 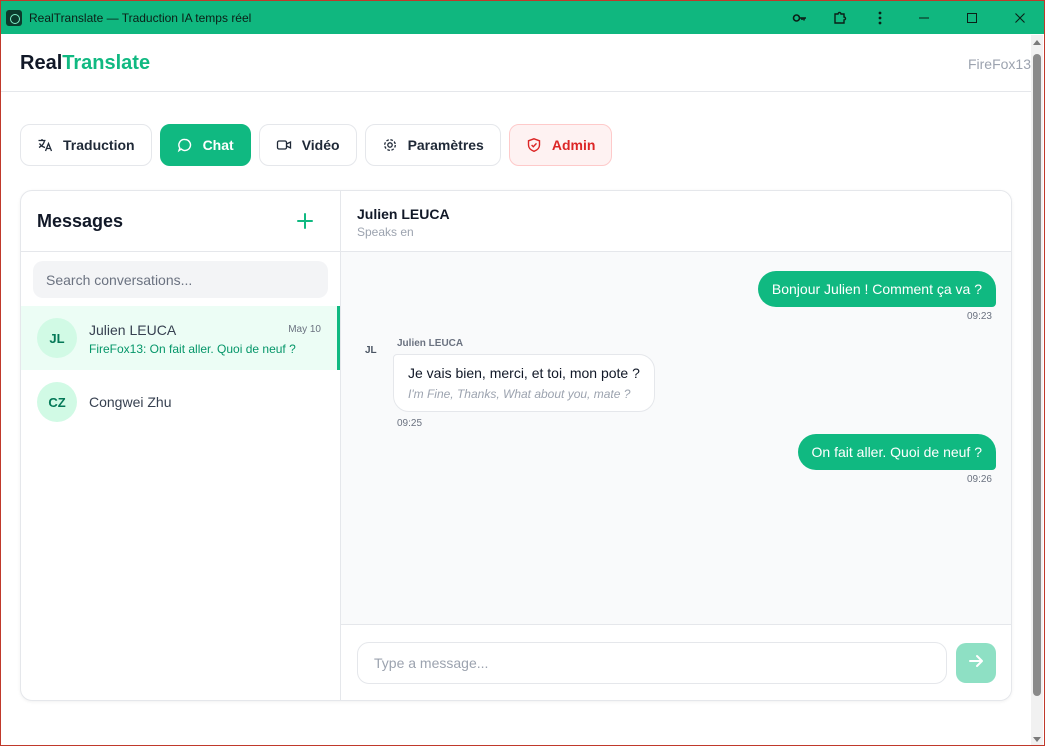 I want to click on extension-icon, so click(x=840, y=17).